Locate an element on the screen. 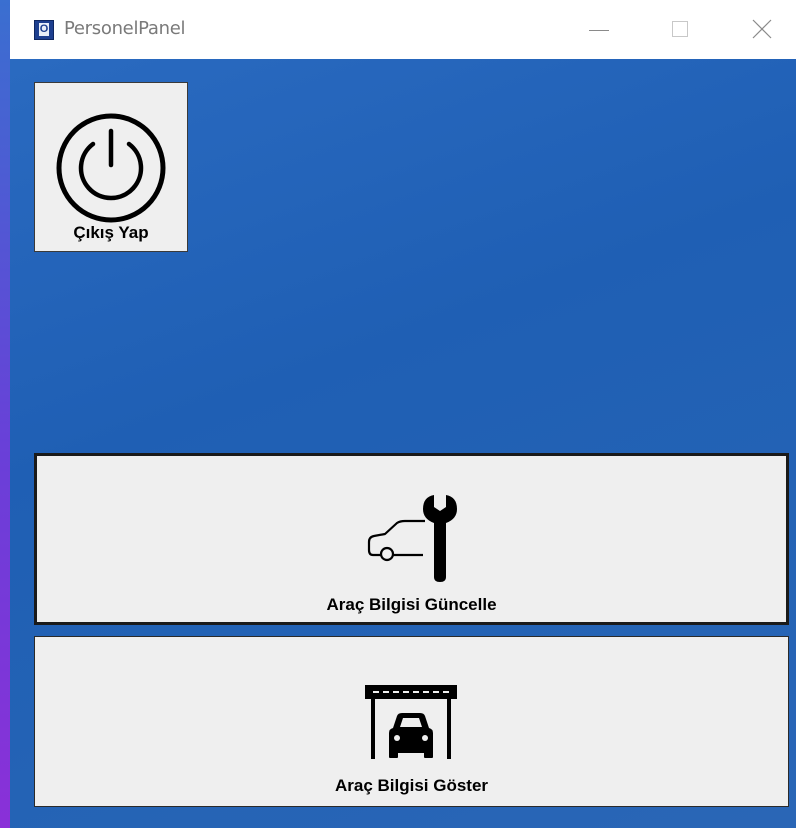 Image resolution: width=796 pixels, height=828 pixels. minimize-icon is located at coordinates (599, 30).